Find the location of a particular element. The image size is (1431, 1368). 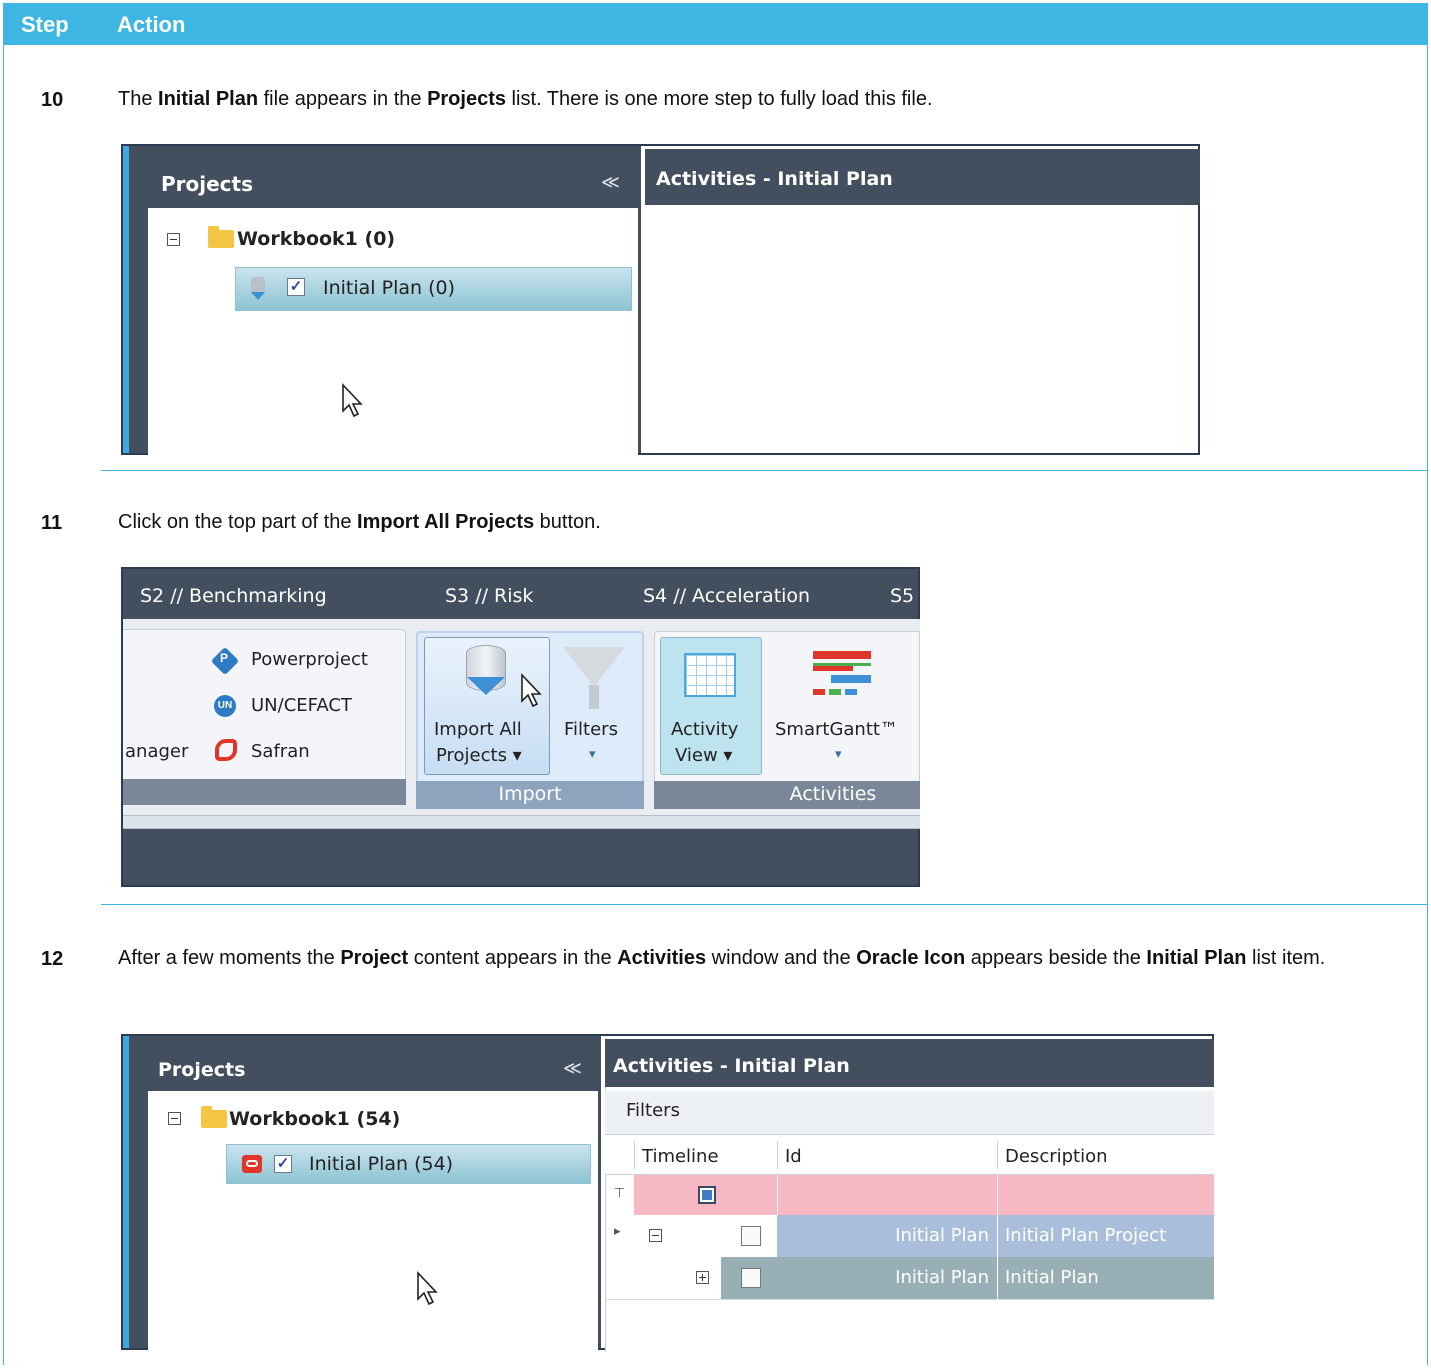

safran-icon is located at coordinates (226, 750).